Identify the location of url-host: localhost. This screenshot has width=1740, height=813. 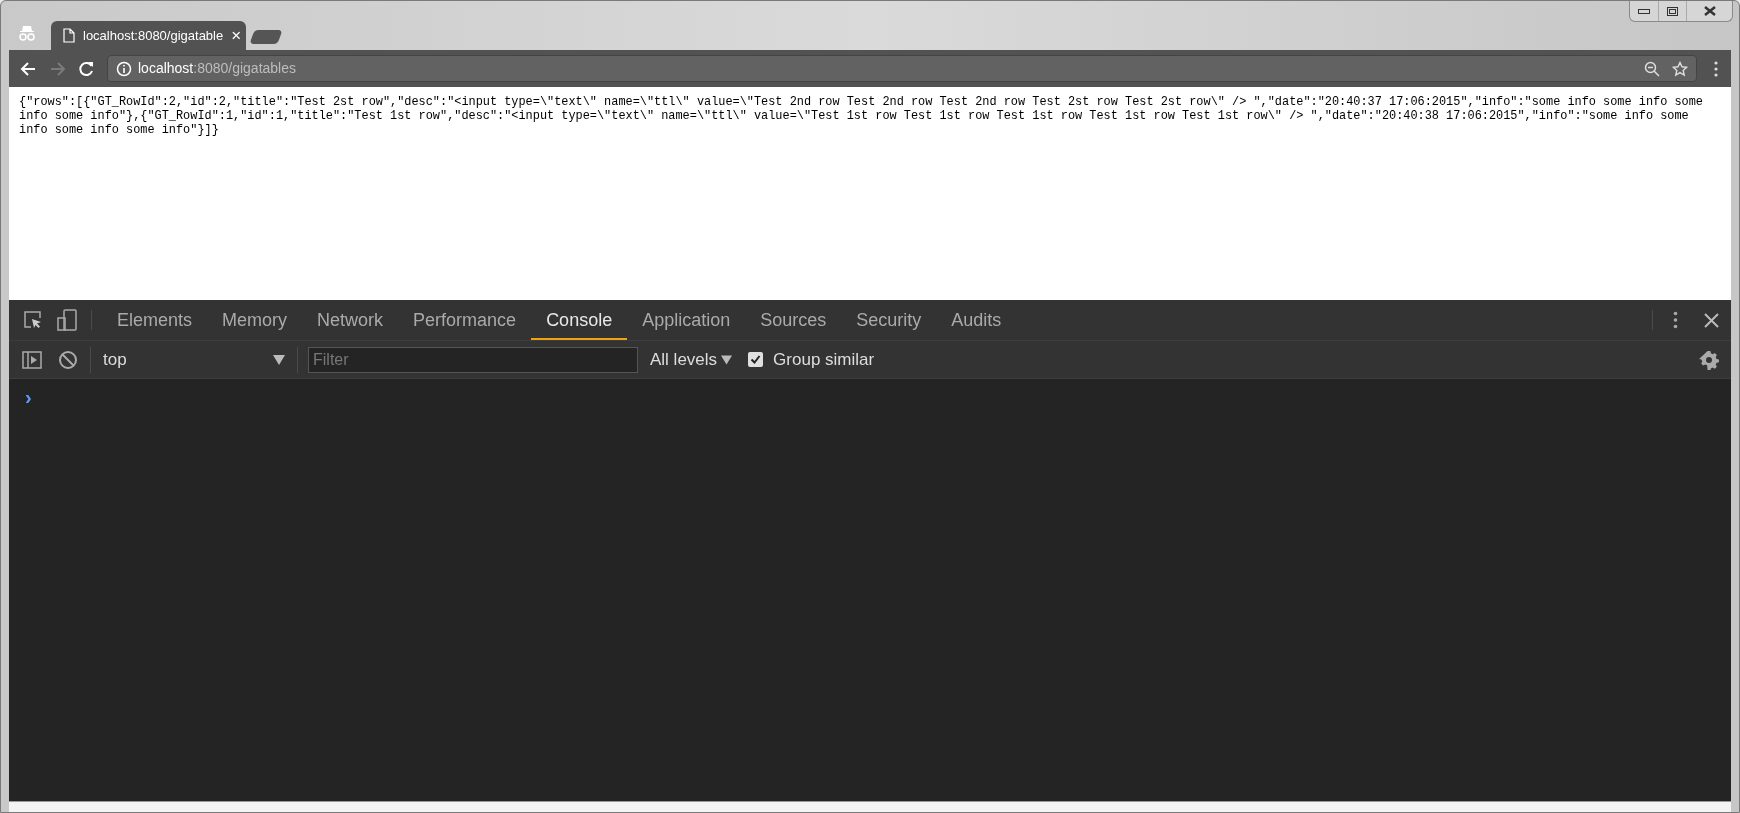
(166, 68).